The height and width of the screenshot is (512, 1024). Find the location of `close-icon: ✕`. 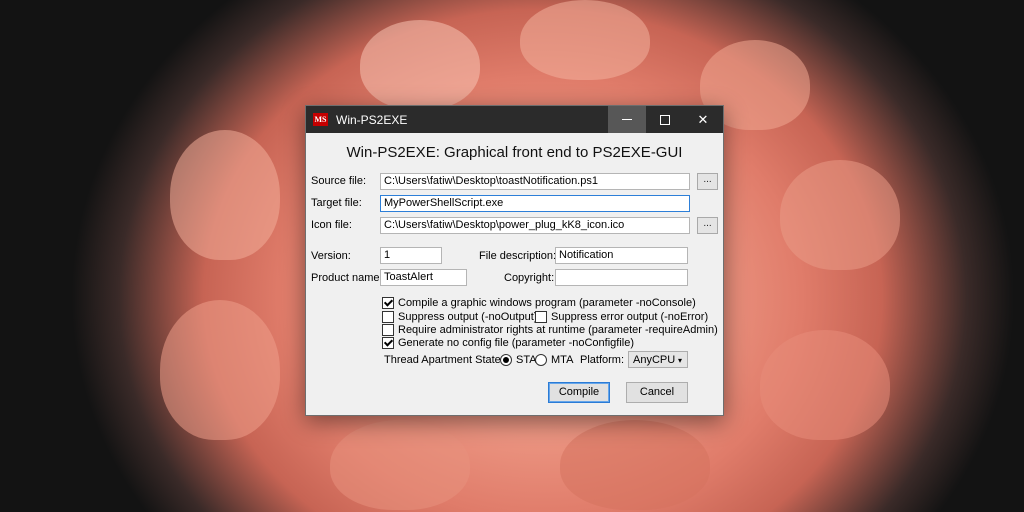

close-icon: ✕ is located at coordinates (703, 119).